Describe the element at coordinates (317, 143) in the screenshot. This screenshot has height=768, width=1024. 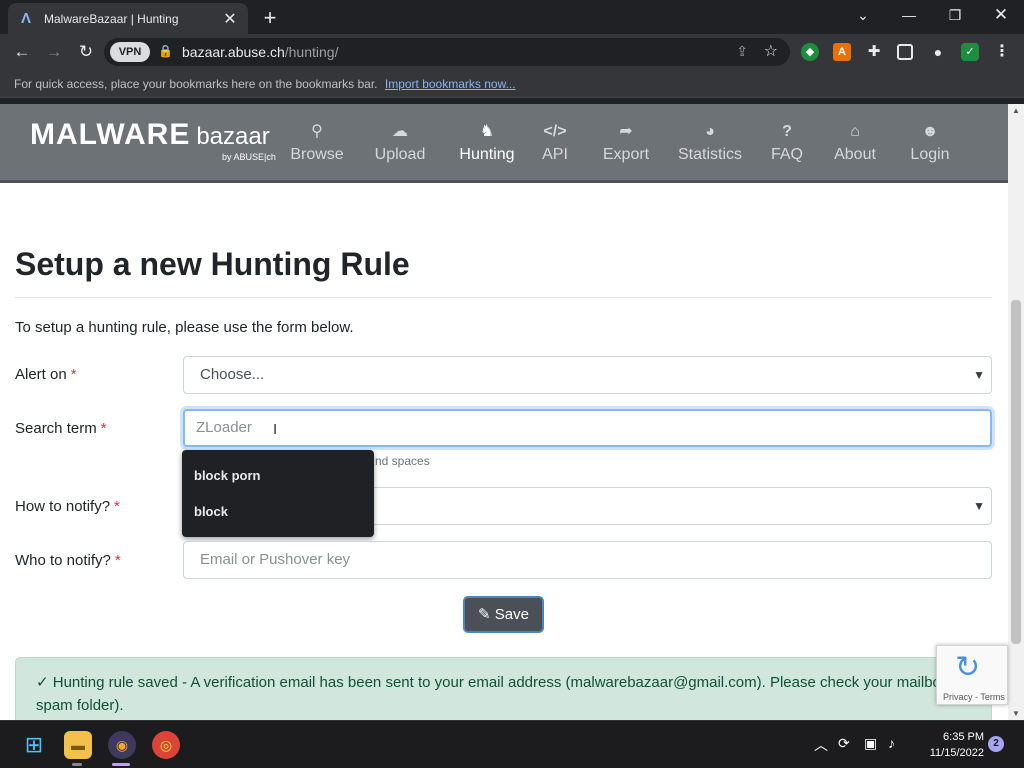
I see `nav-browse: ⚲ Browse` at that location.